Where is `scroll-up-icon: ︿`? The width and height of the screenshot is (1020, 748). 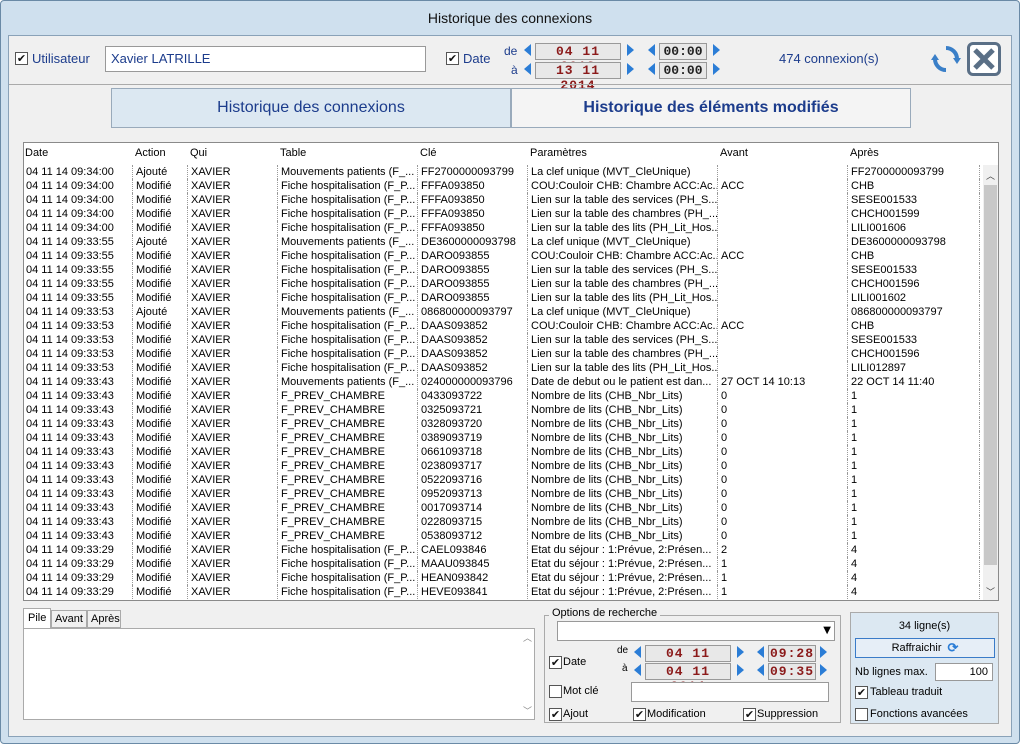 scroll-up-icon: ︿ is located at coordinates (990, 175).